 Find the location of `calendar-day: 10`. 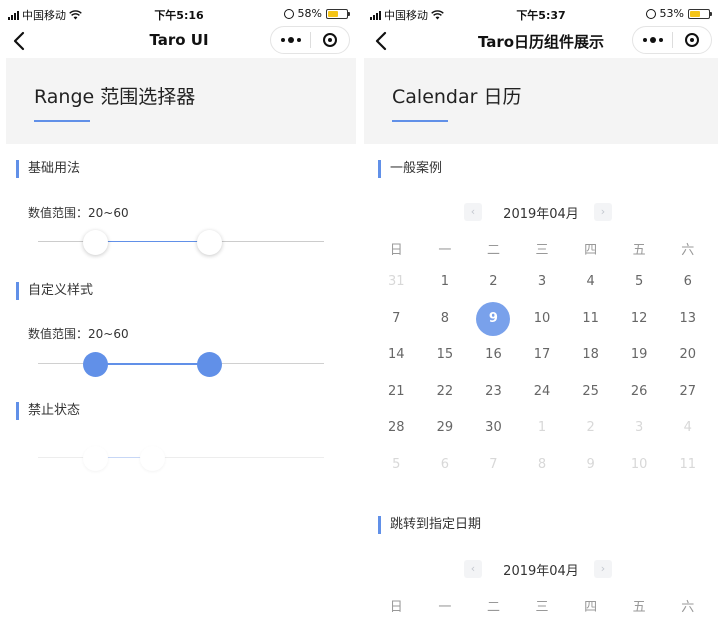

calendar-day: 10 is located at coordinates (542, 319).